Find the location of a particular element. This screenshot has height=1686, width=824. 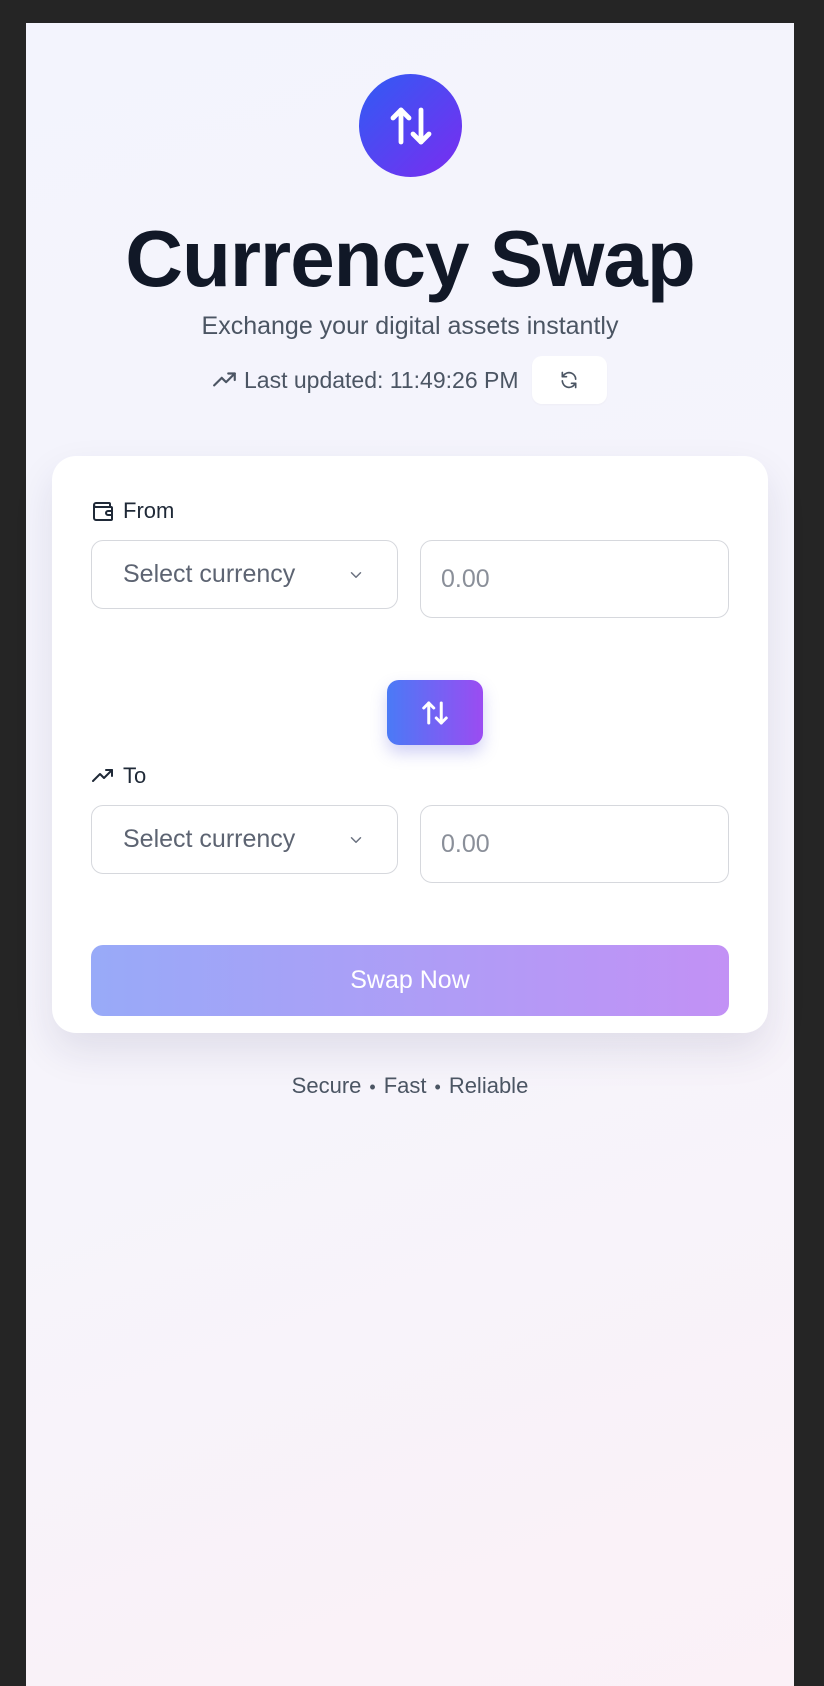

last-updated-text: Last updated: 11:49:26 PM is located at coordinates (381, 379).